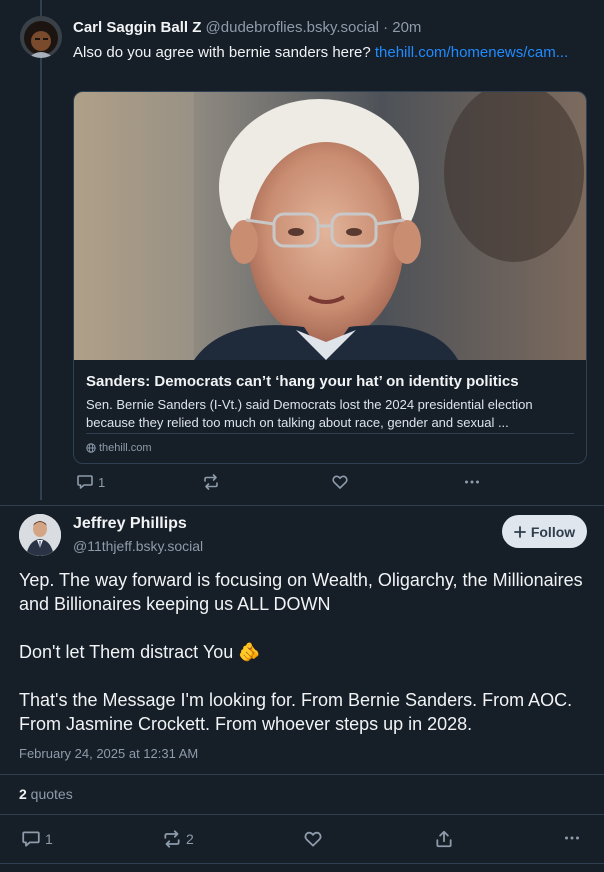 Image resolution: width=604 pixels, height=872 pixels. What do you see at coordinates (137, 27) in the screenshot?
I see `author-name: Carl Saggin Ball Z` at bounding box center [137, 27].